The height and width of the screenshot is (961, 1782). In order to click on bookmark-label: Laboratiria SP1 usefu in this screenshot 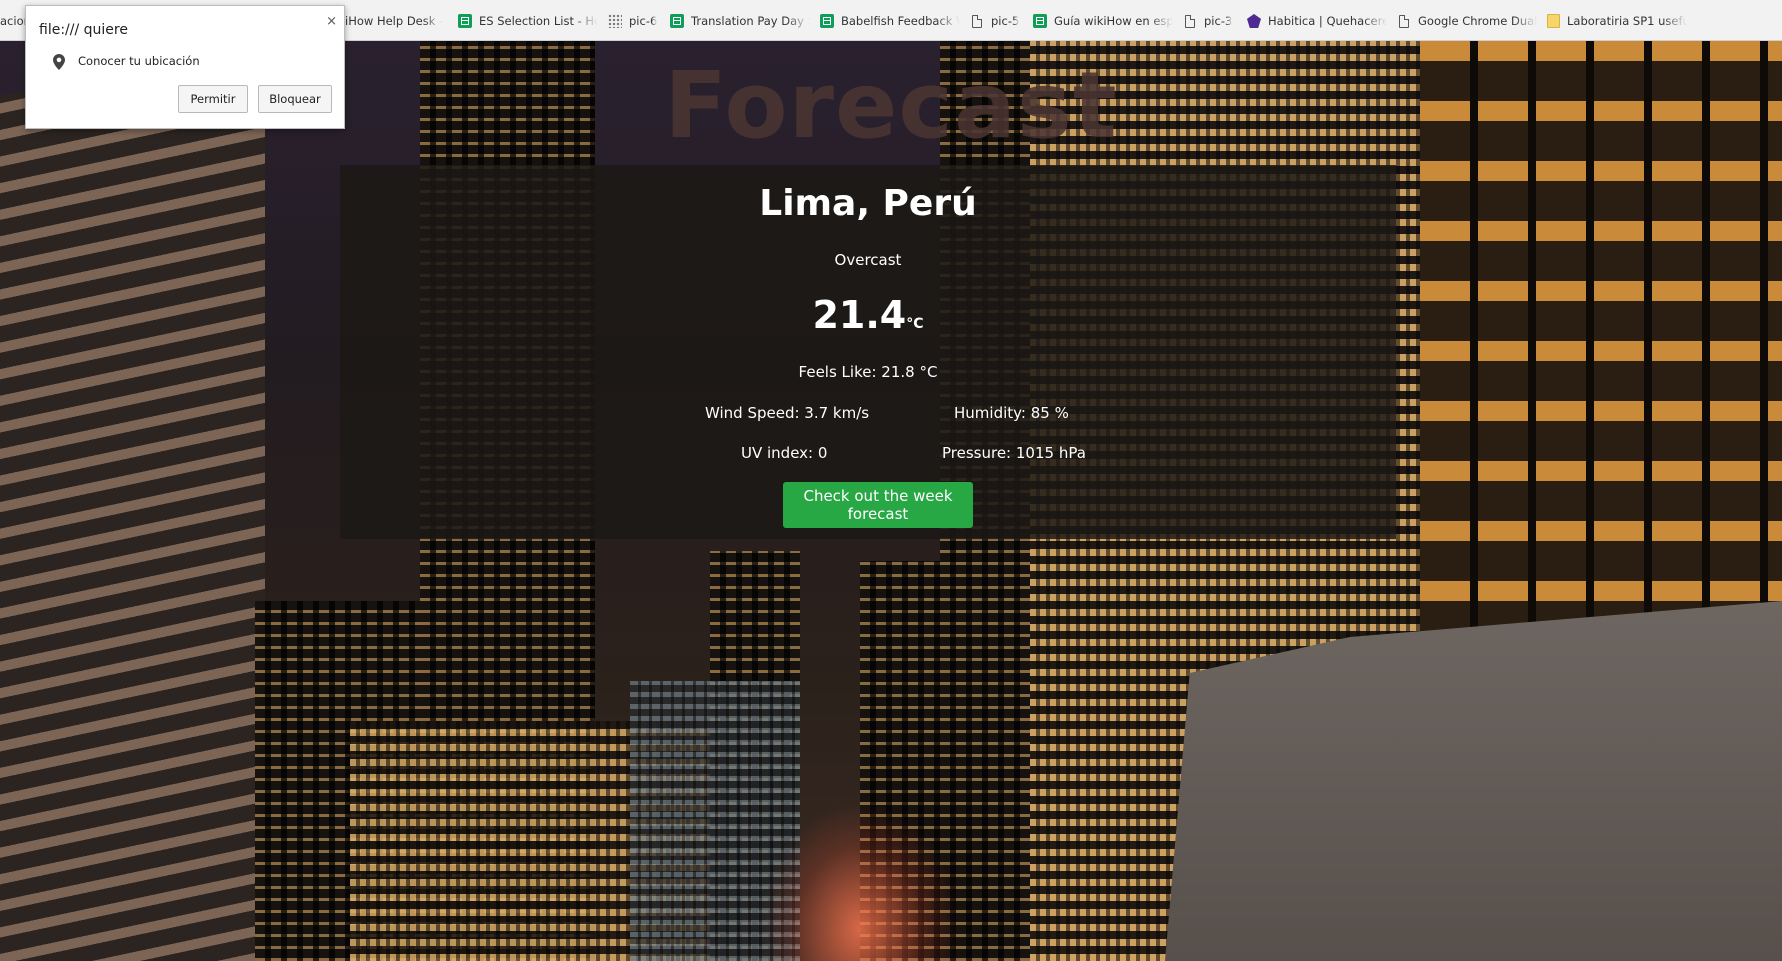, I will do `click(1627, 21)`.